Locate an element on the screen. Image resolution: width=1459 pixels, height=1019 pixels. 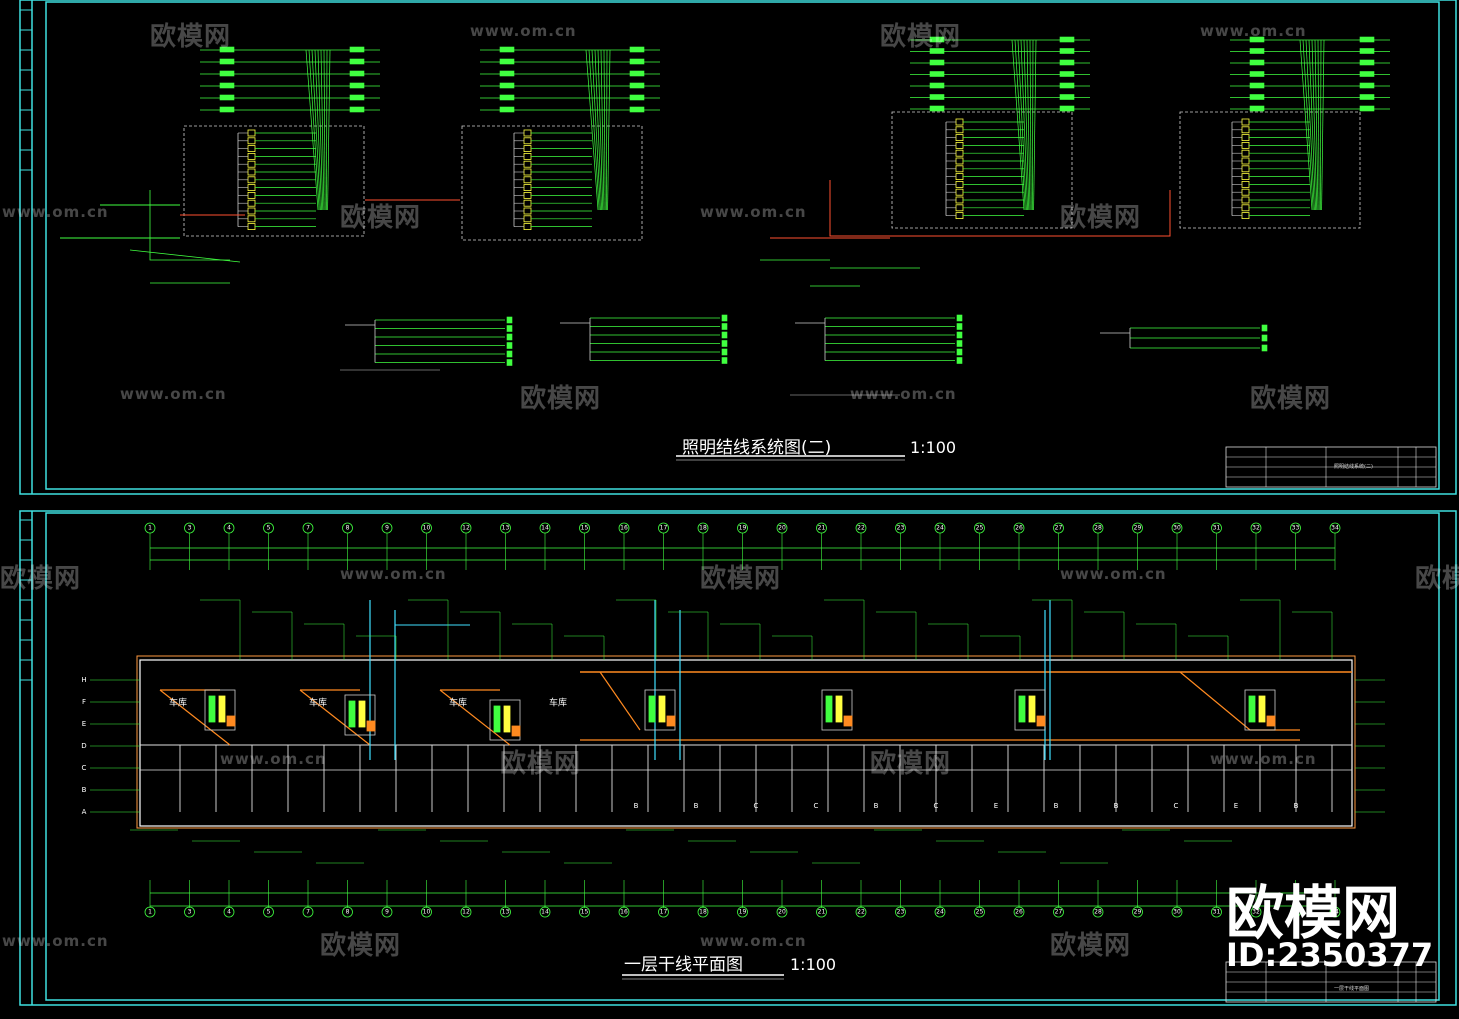
axis-bubble-label: 28 is located at coordinates (1098, 528).